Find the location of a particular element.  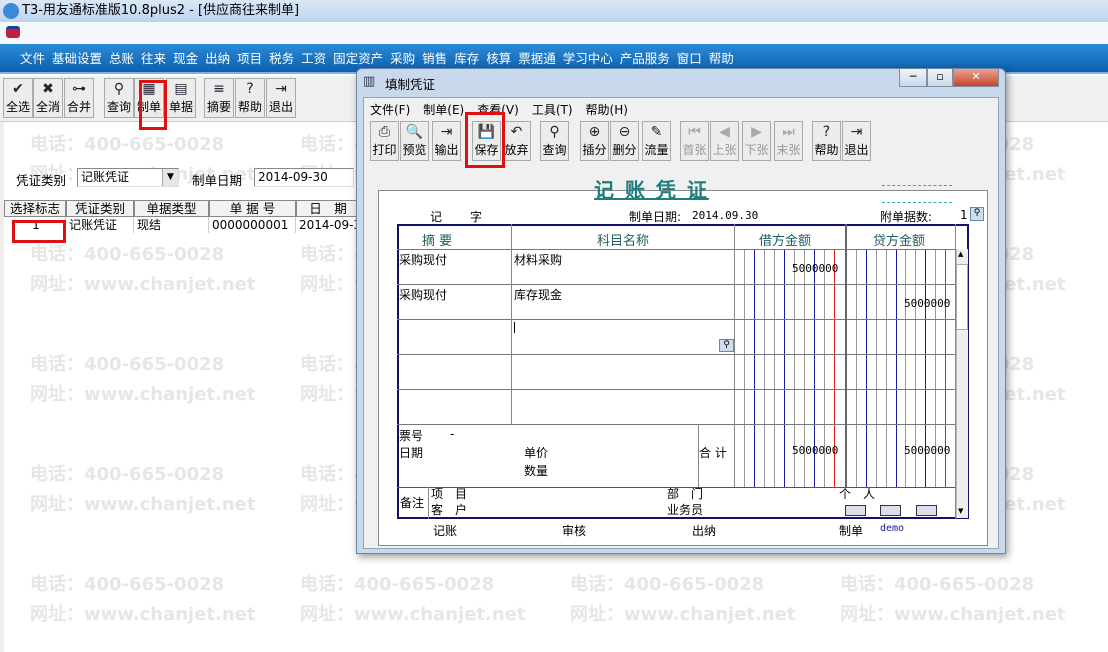

exit-button: ⇥ 退出 is located at coordinates (856, 141).